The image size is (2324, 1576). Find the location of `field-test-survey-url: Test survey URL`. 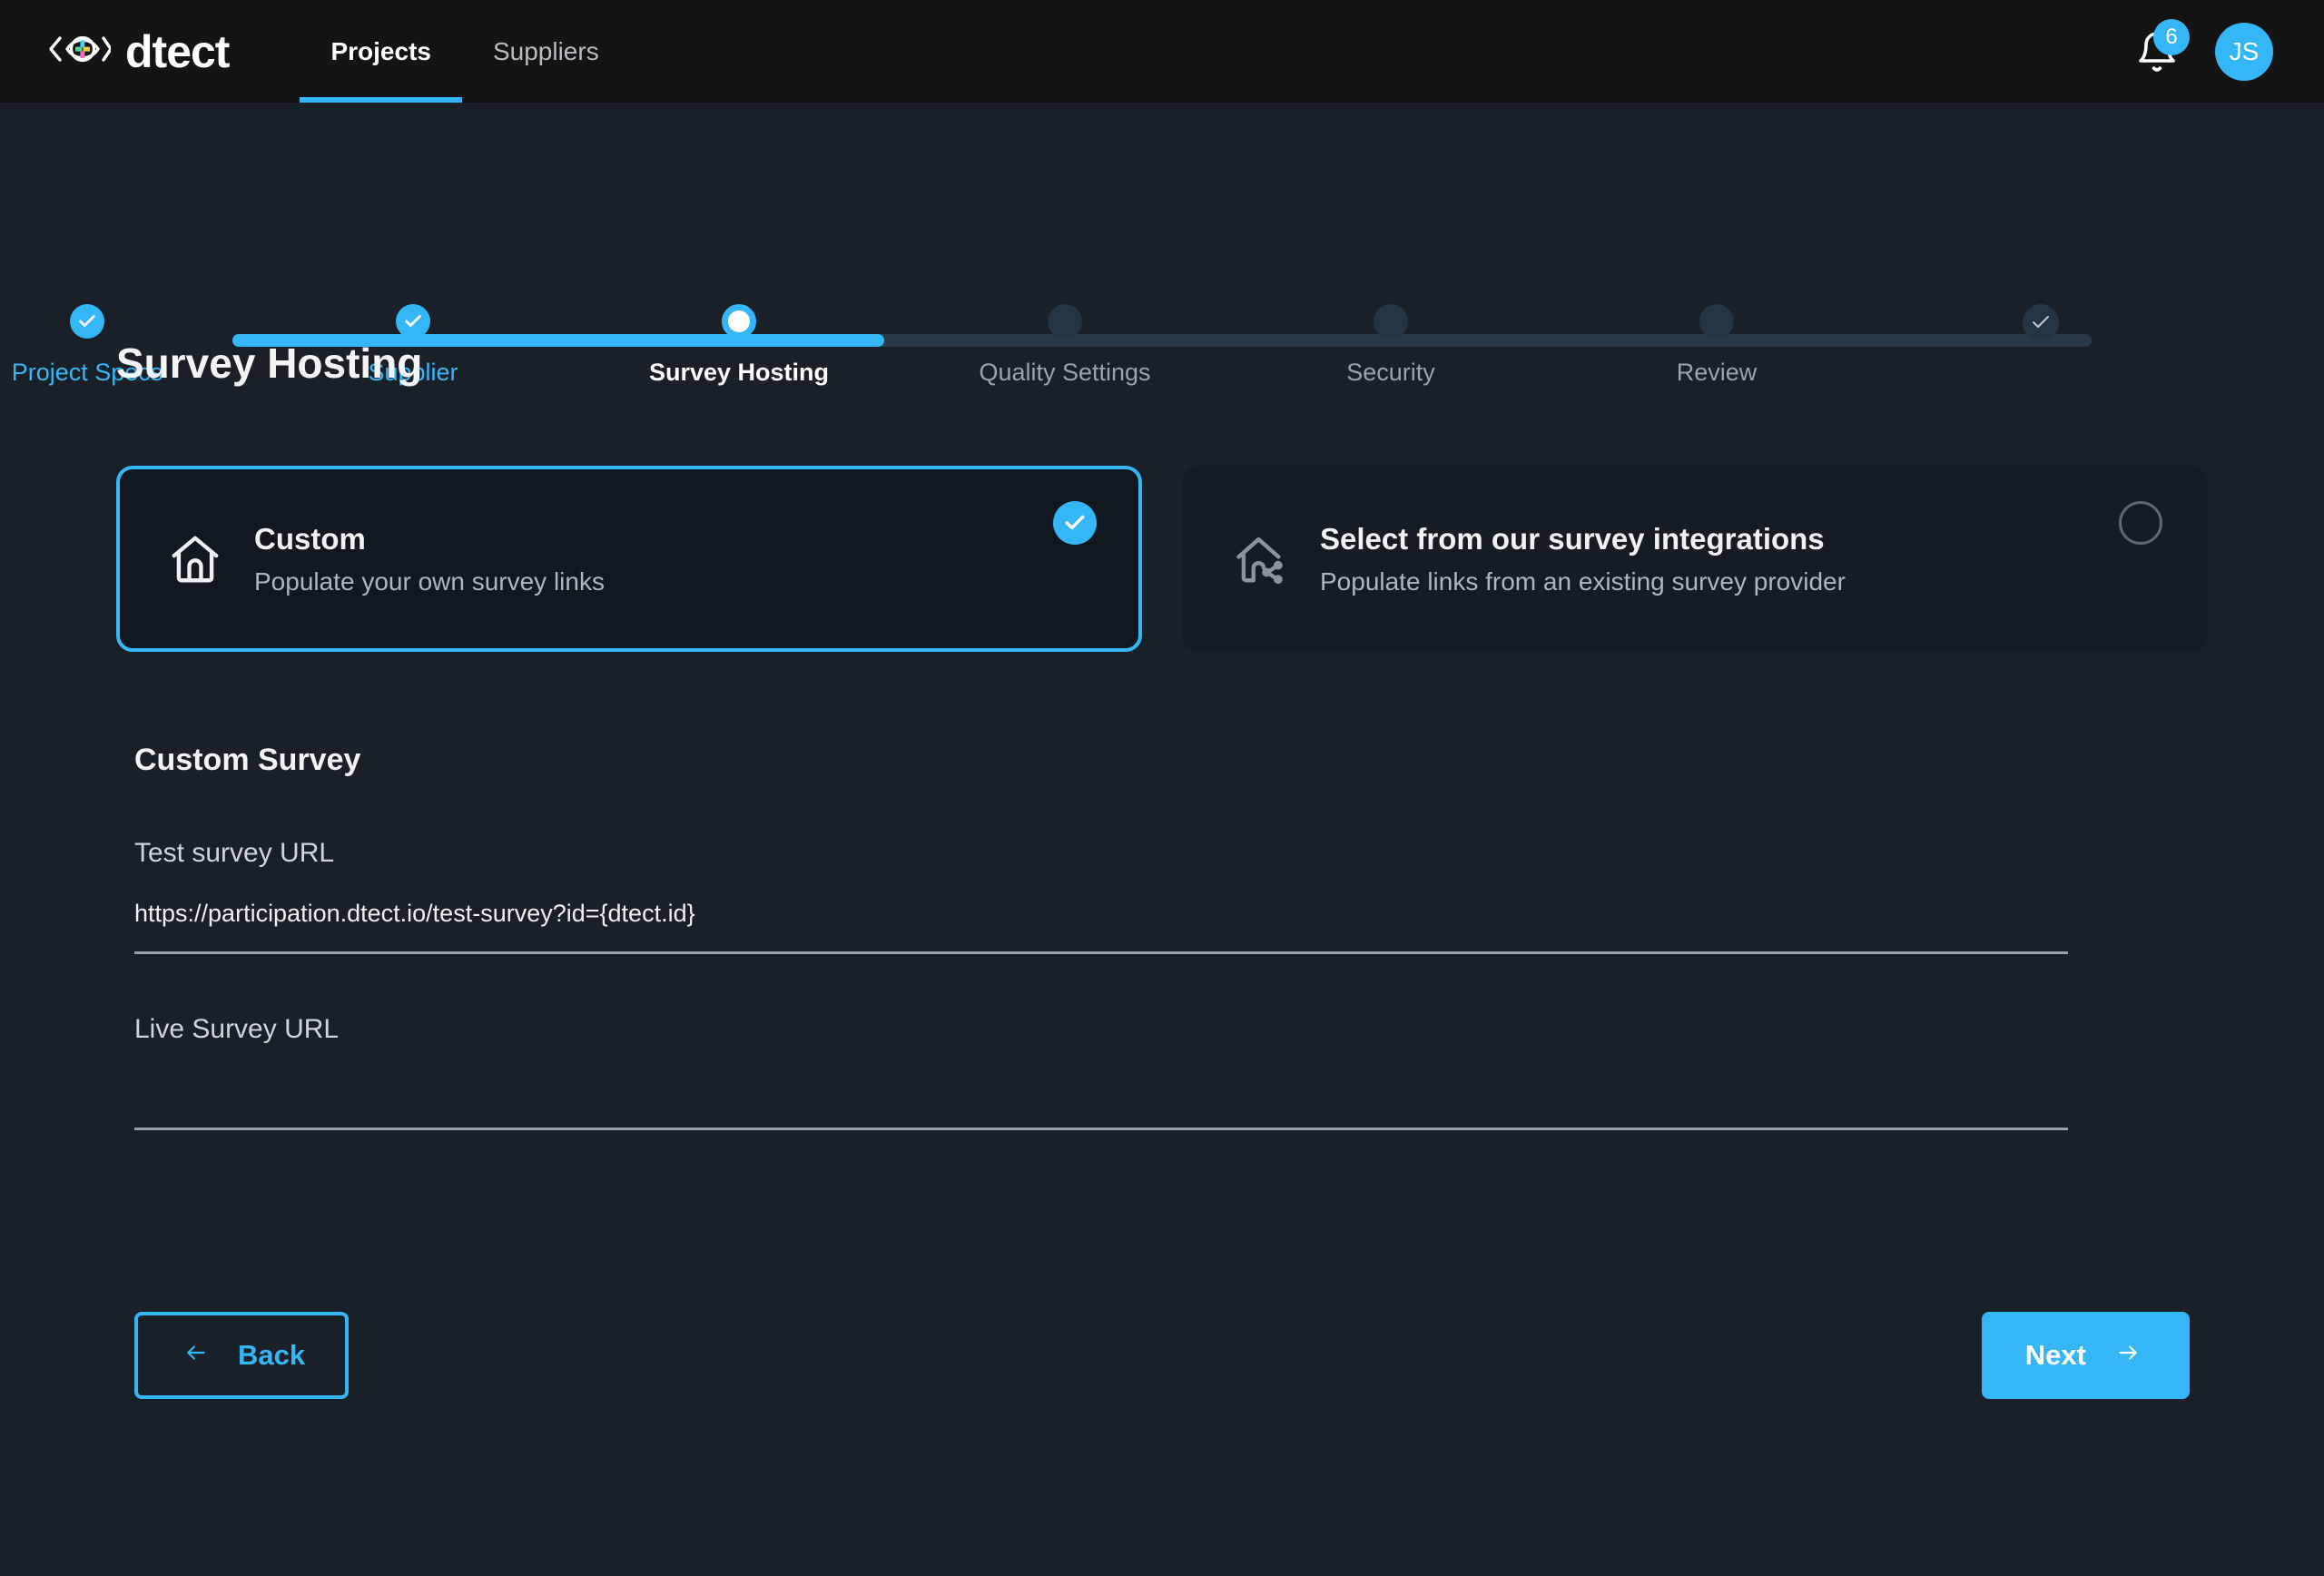

field-test-survey-url: Test survey URL is located at coordinates (1171, 896).